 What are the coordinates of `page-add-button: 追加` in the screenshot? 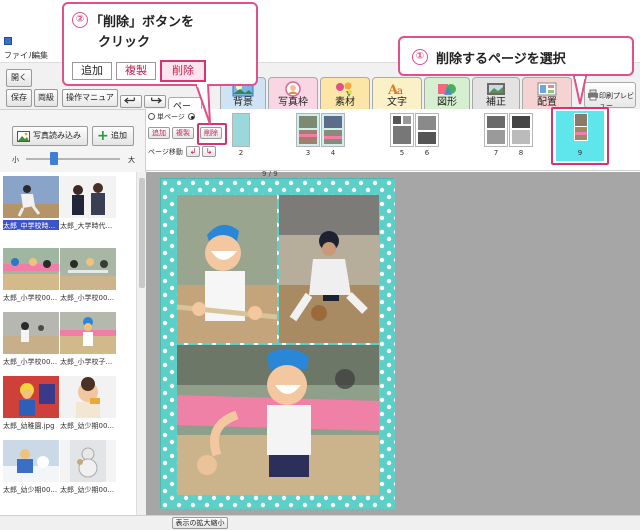 It's located at (159, 133).